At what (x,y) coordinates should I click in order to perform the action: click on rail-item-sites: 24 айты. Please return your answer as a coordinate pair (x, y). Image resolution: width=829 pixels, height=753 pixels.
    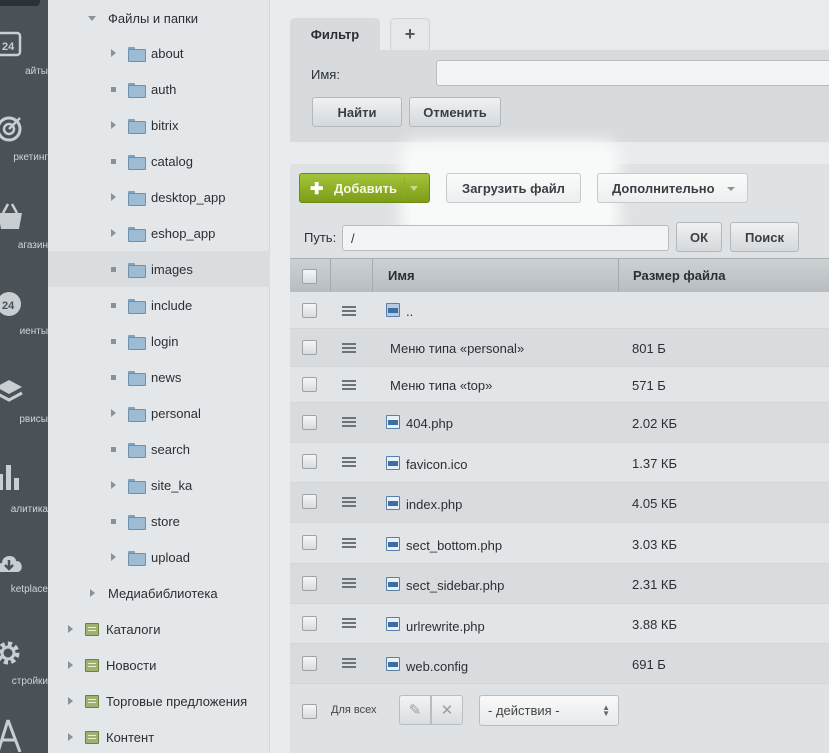
    Looking at the image, I should click on (24, 53).